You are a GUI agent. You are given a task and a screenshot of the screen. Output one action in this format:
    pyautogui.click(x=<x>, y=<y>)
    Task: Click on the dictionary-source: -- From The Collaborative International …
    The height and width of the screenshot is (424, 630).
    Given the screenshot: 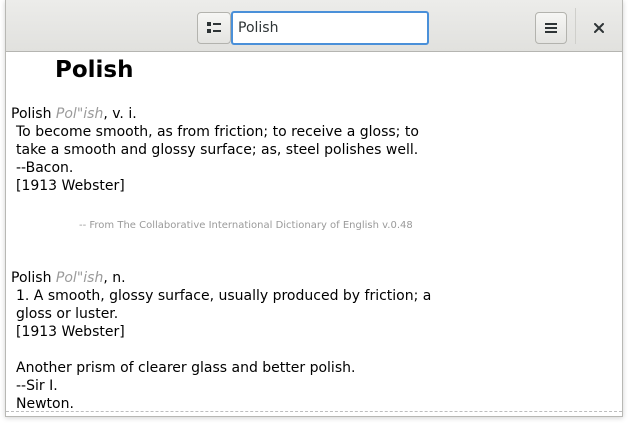 What is the action you would take?
    pyautogui.click(x=246, y=225)
    